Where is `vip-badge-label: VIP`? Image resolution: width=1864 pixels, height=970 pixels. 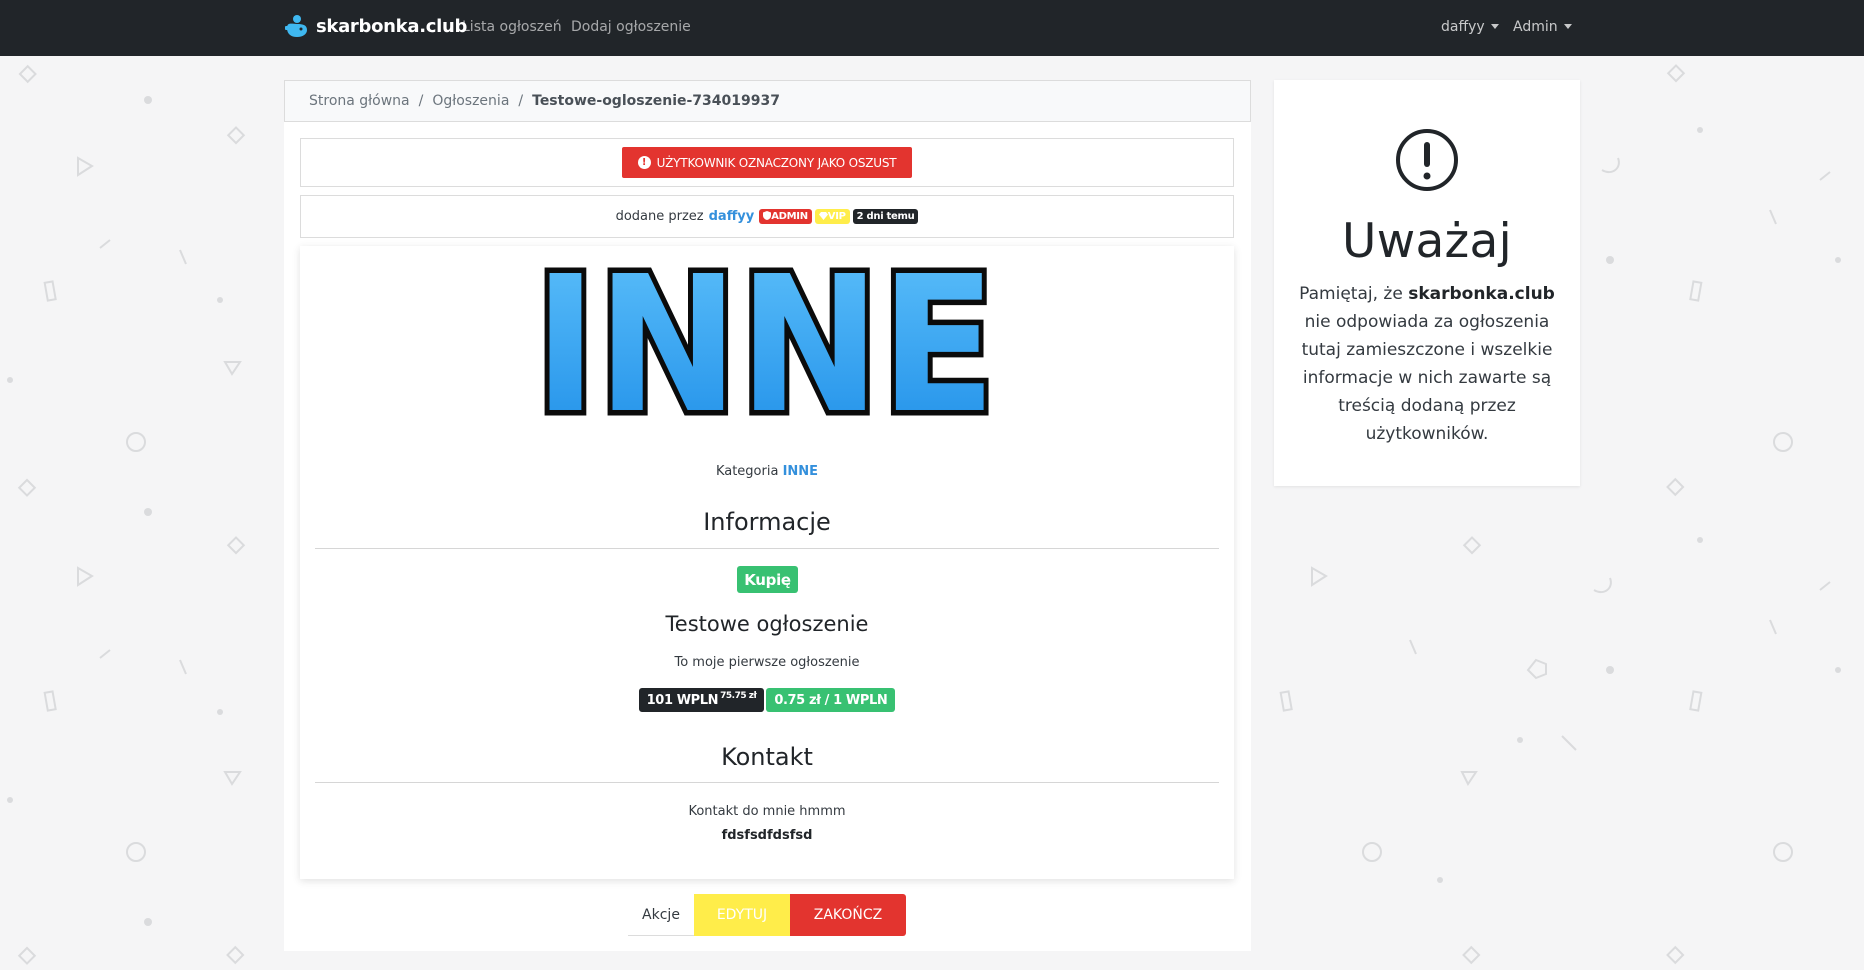 vip-badge-label: VIP is located at coordinates (836, 216).